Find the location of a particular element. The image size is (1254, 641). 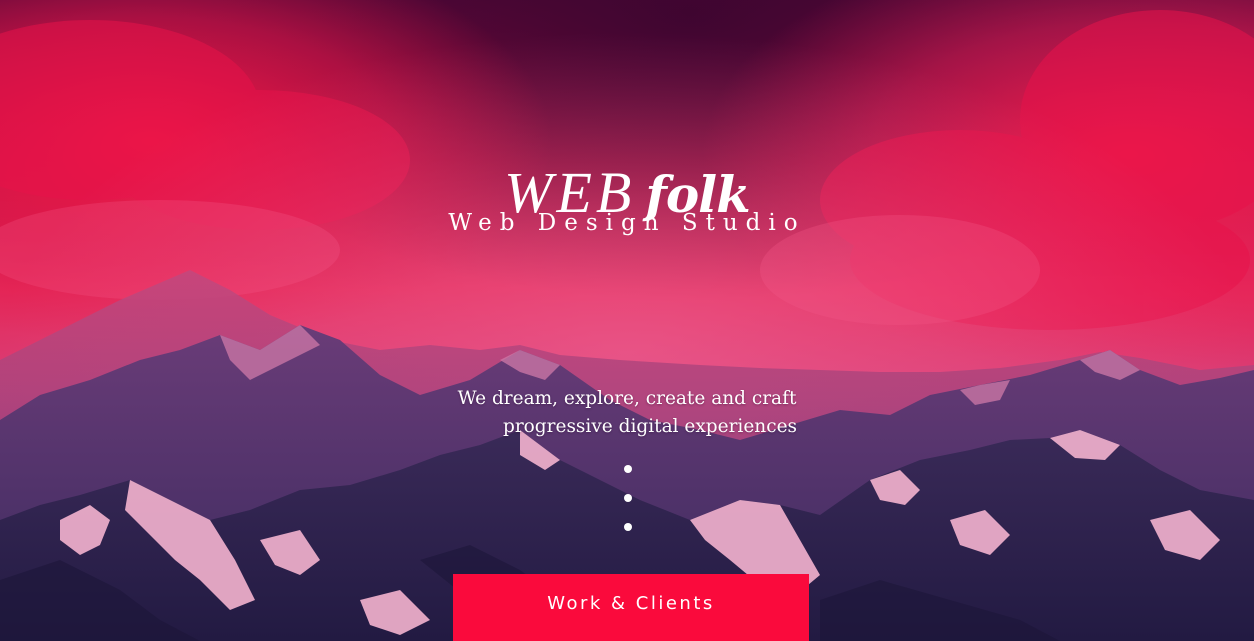

hero-description-line-1: We dream, explore, create and craft is located at coordinates (627, 398).